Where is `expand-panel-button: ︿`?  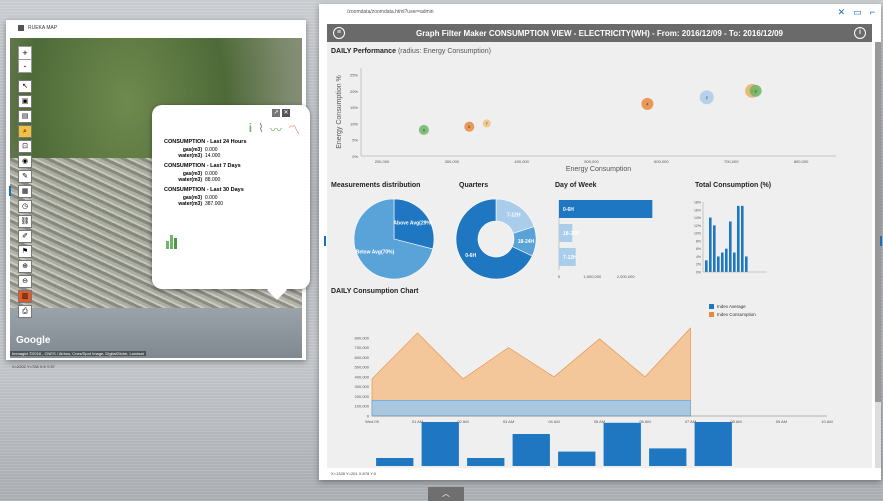 expand-panel-button: ︿ is located at coordinates (446, 494).